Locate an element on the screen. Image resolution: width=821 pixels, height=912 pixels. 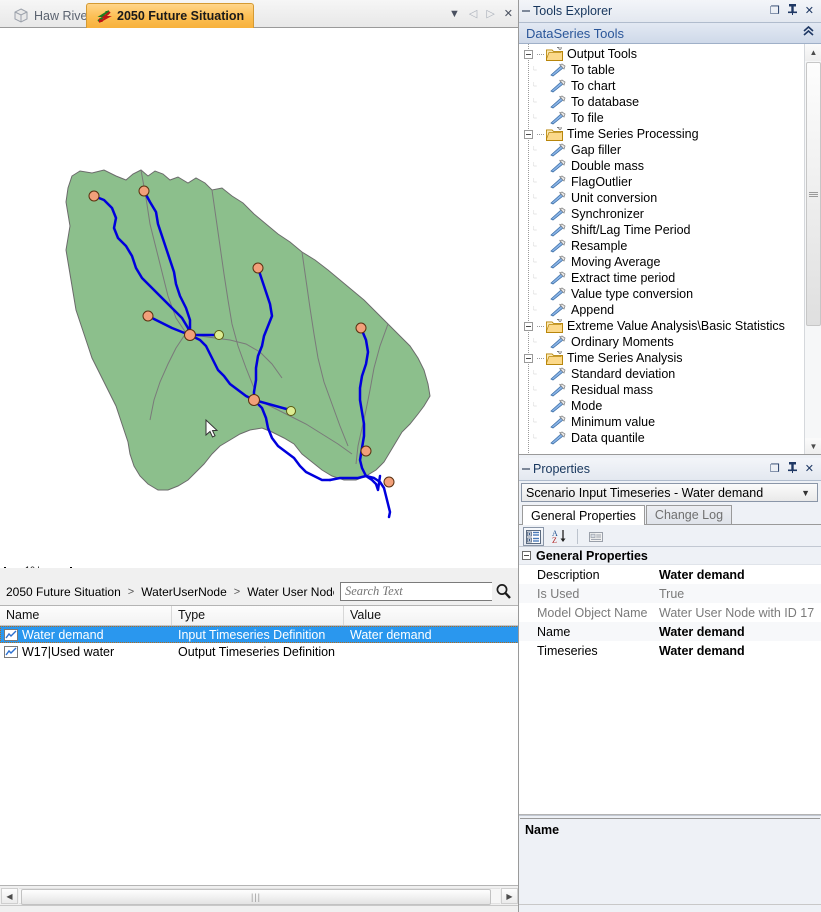
grid-horizontal-scrollbar: ◀ ||| ▶ is located at coordinates (259, 896).